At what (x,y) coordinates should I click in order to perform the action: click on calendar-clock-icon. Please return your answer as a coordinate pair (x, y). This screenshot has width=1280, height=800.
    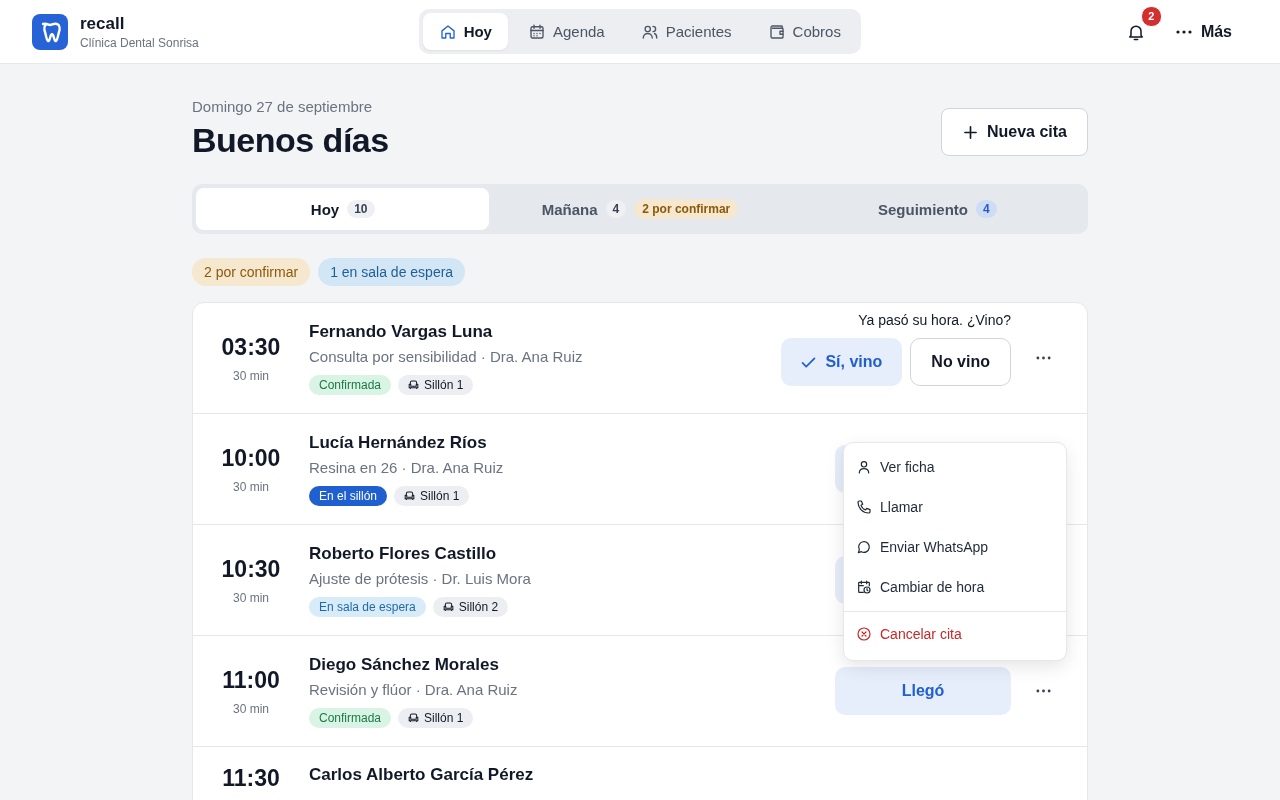
    Looking at the image, I should click on (864, 587).